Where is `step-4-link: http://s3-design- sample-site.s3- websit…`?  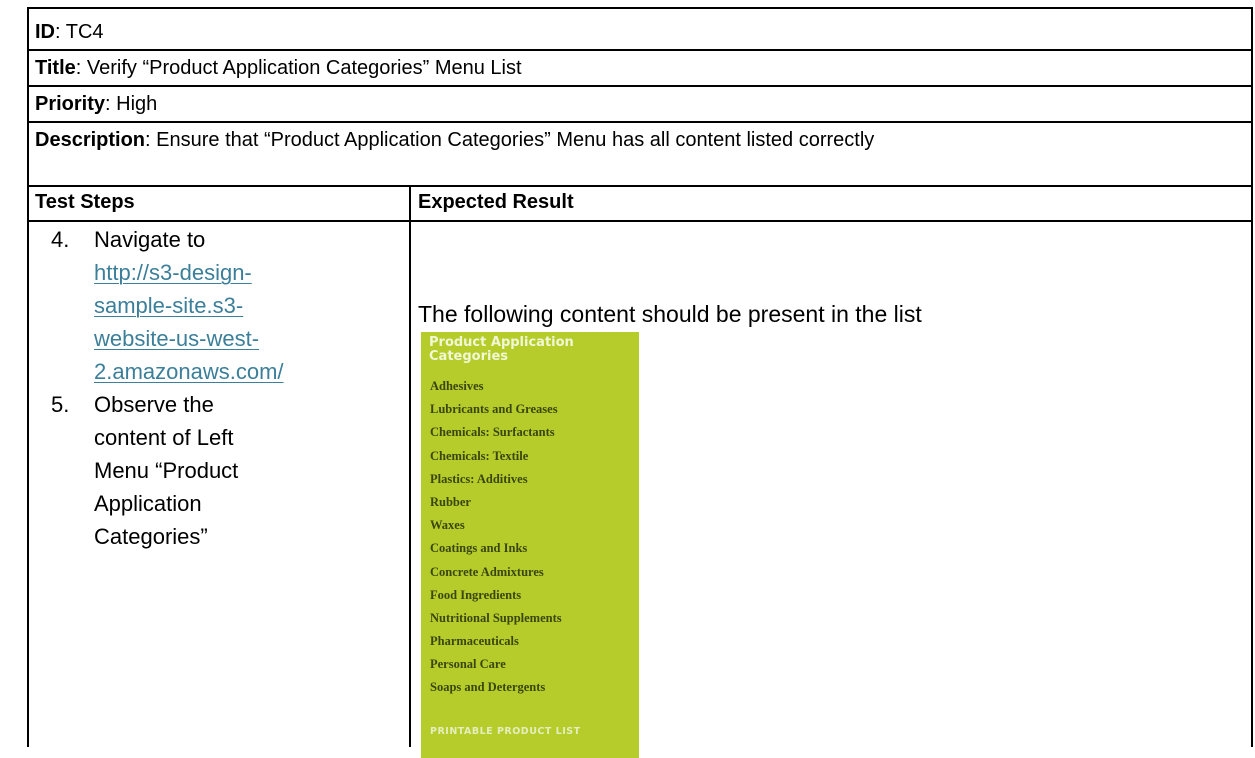 step-4-link: http://s3-design- sample-site.s3- websit… is located at coordinates (249, 322).